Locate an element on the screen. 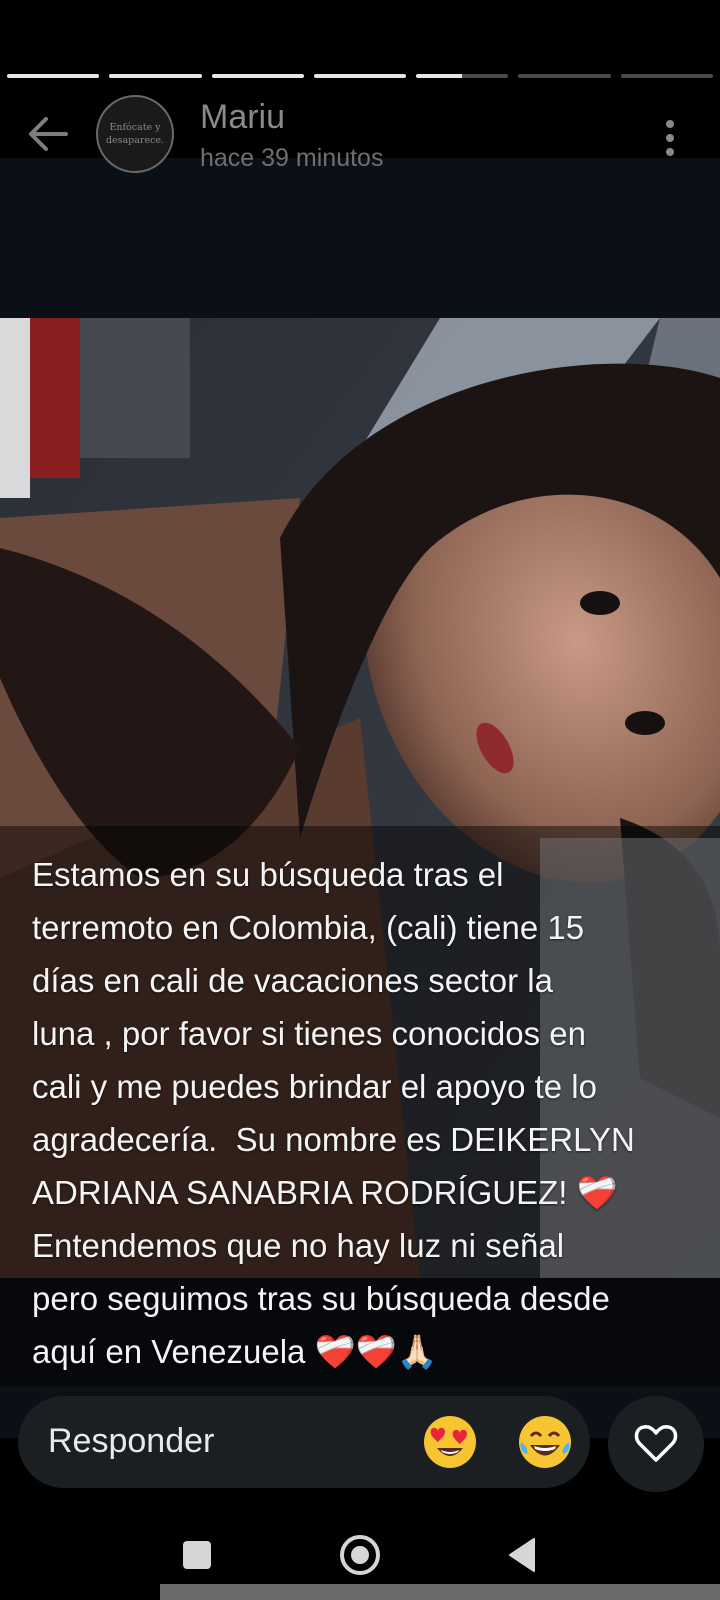  home-button is located at coordinates (360, 1555).